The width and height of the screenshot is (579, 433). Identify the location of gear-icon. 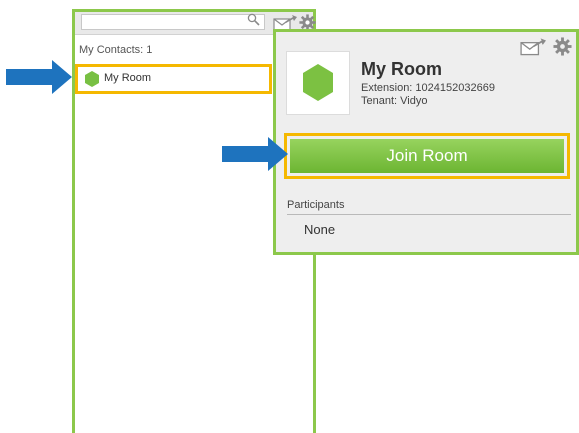
(562, 46).